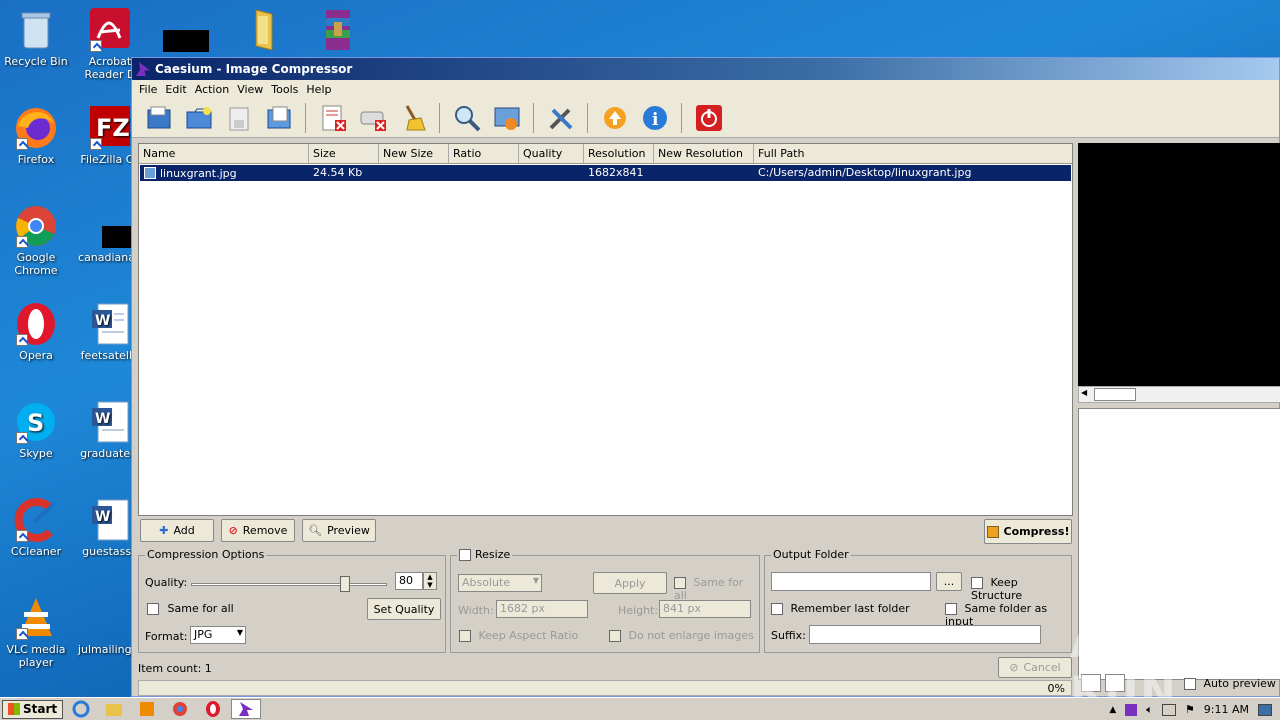 The image size is (1280, 720). What do you see at coordinates (518, 635) in the screenshot?
I see `keep-aspect-ratio: Keep Aspect Ratio` at bounding box center [518, 635].